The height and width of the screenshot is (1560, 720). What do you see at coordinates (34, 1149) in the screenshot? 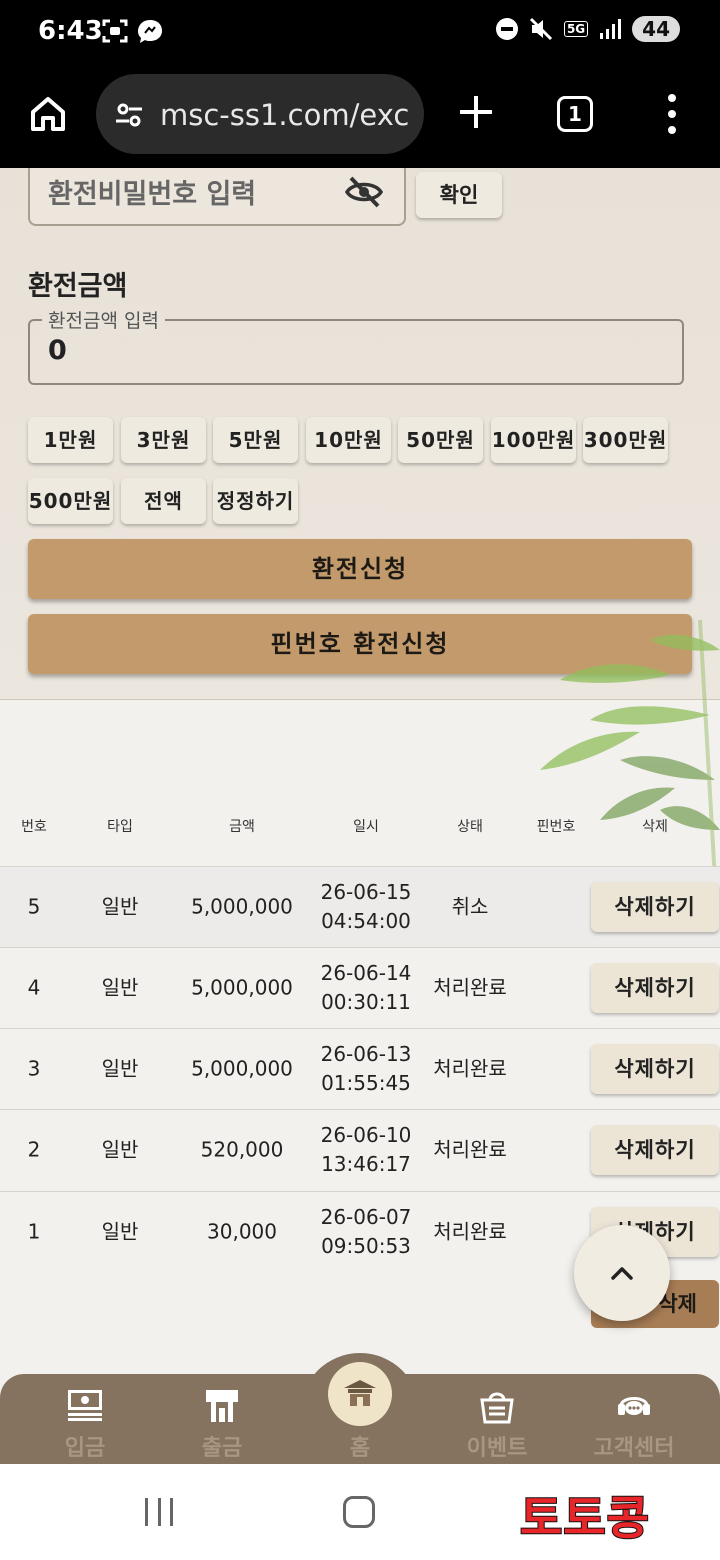
I see `row-number: 2` at bounding box center [34, 1149].